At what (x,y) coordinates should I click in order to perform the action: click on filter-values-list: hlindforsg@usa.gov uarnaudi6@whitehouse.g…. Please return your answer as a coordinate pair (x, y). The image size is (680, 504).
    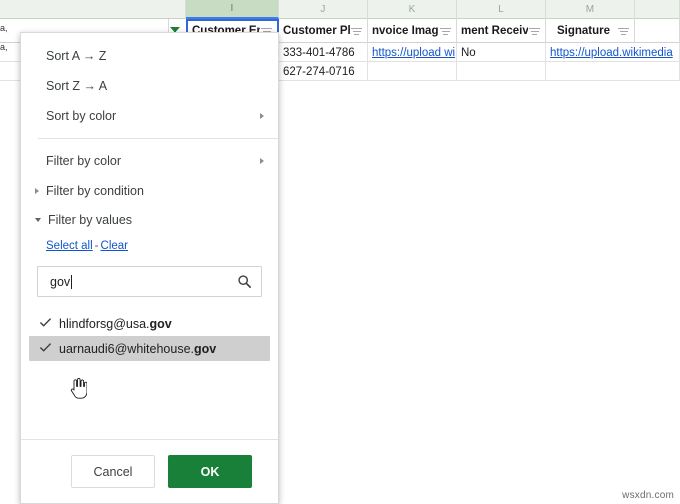
    Looking at the image, I should click on (149, 336).